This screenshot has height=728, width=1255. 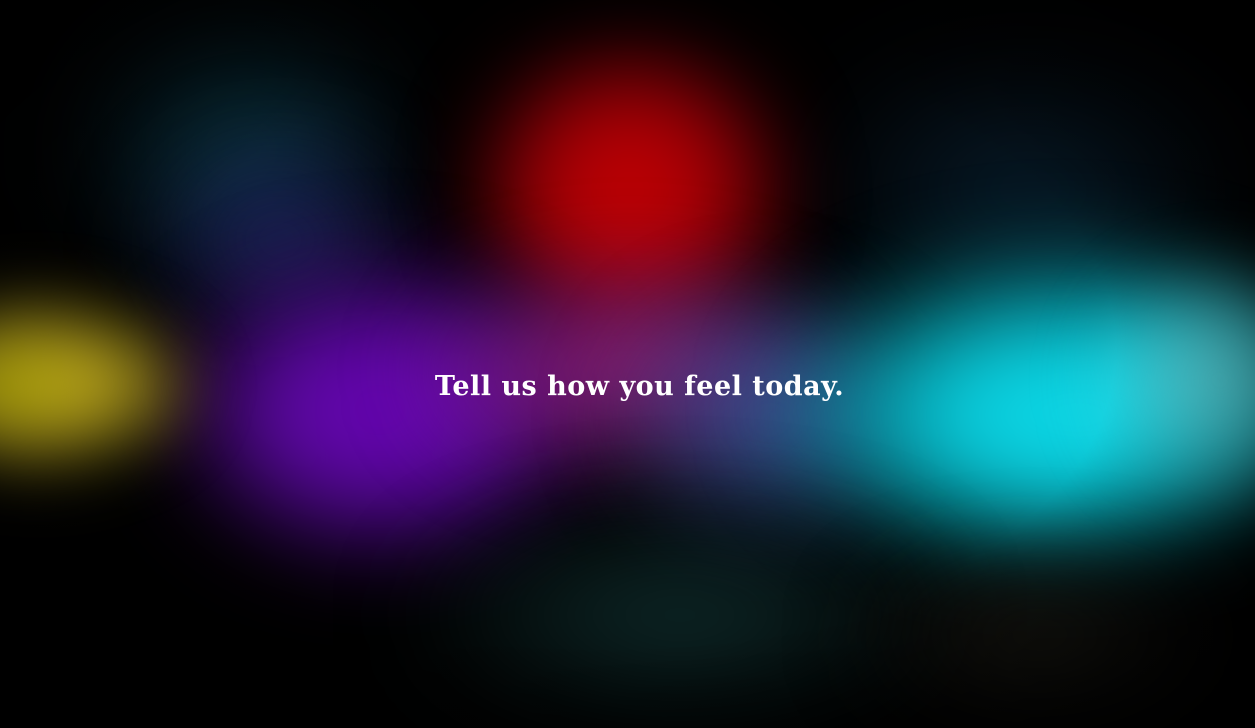 What do you see at coordinates (280, 240) in the screenshot?
I see `navy-glow` at bounding box center [280, 240].